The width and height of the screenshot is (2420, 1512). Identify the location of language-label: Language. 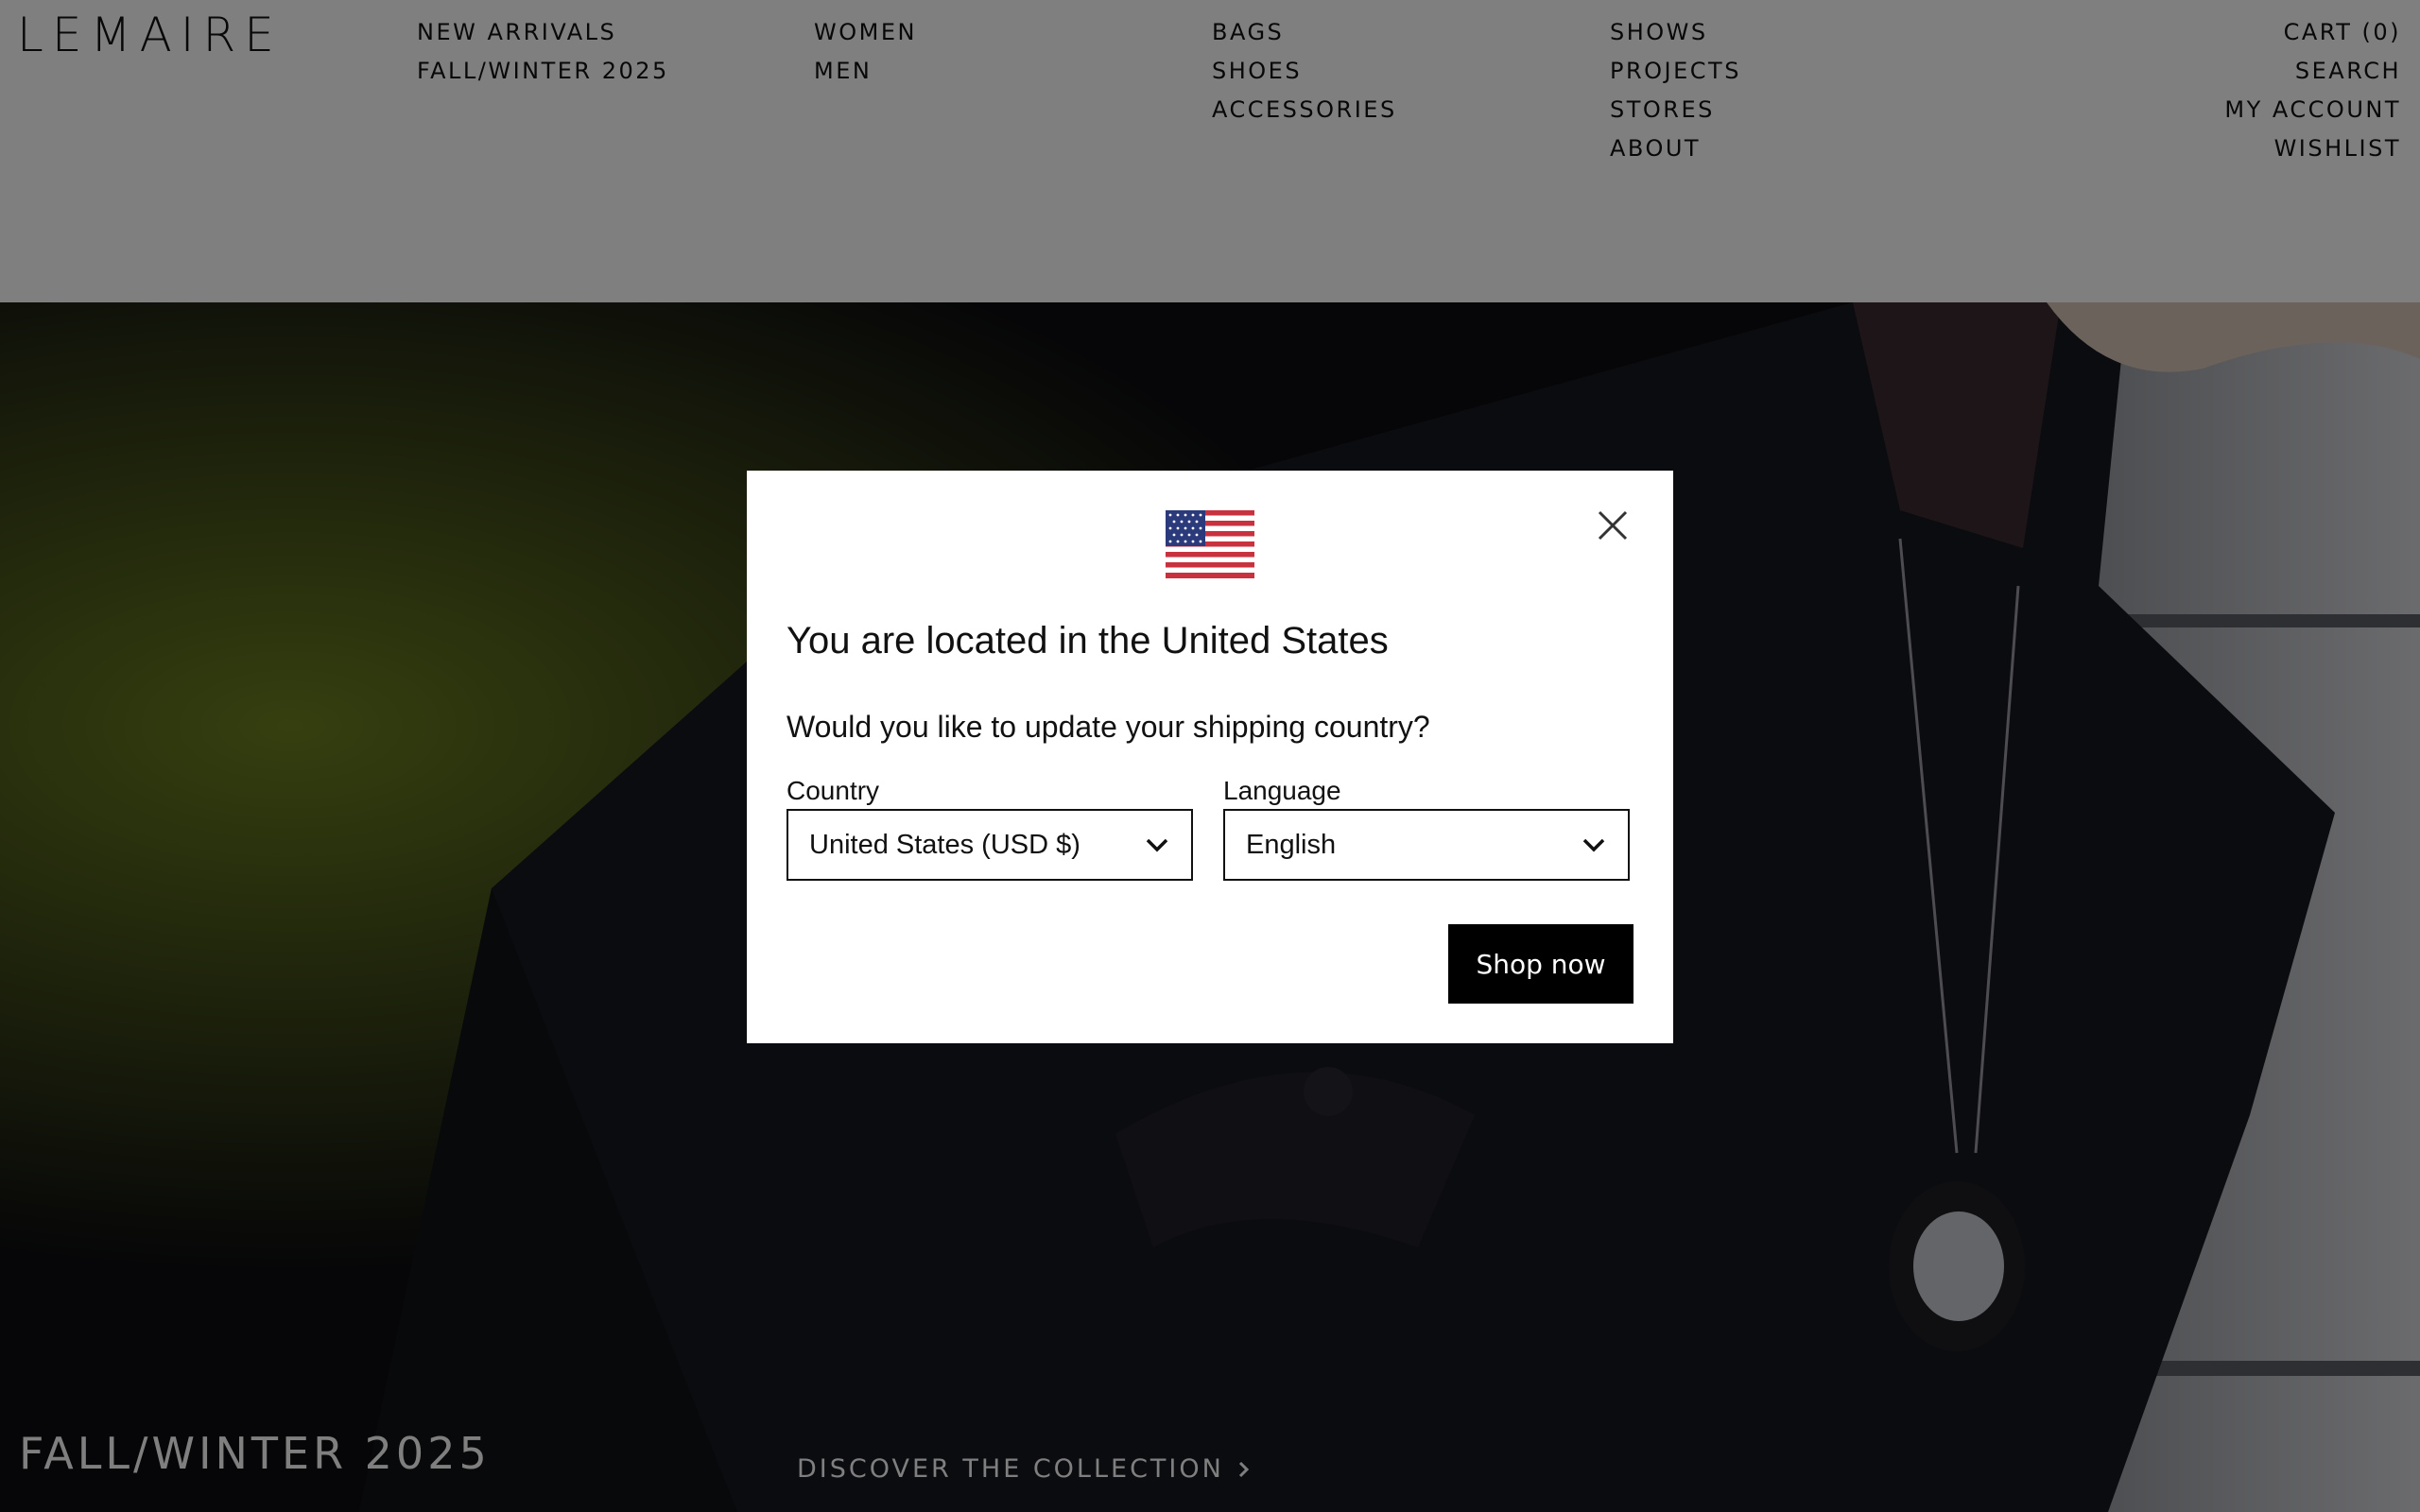
(1282, 790).